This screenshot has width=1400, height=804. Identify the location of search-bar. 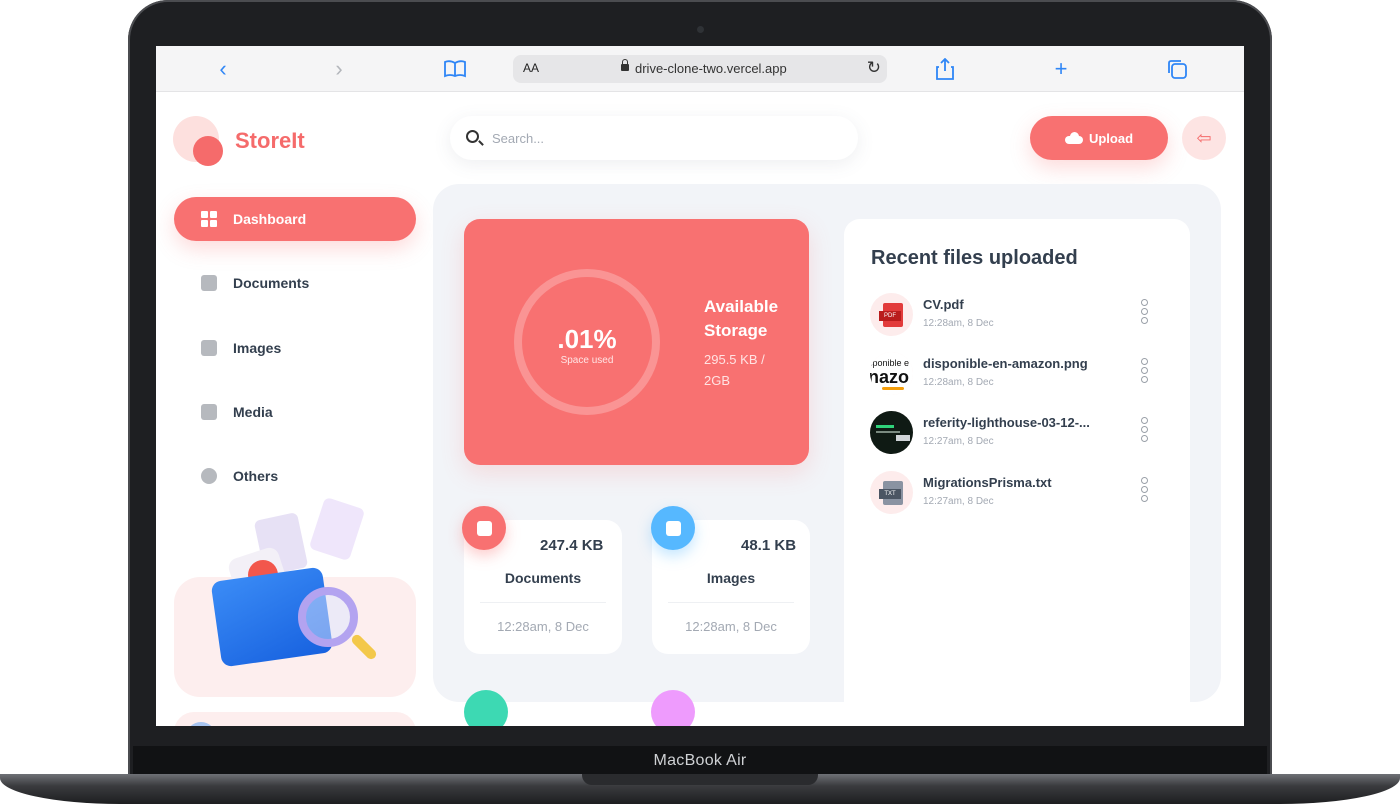
(654, 138).